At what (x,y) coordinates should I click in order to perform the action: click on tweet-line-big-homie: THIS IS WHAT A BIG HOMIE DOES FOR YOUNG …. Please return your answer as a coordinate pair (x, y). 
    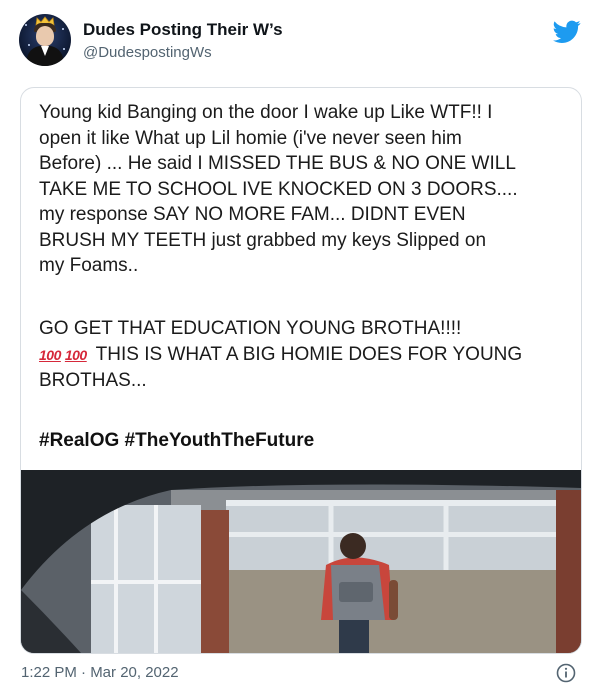
    Looking at the image, I should click on (281, 367).